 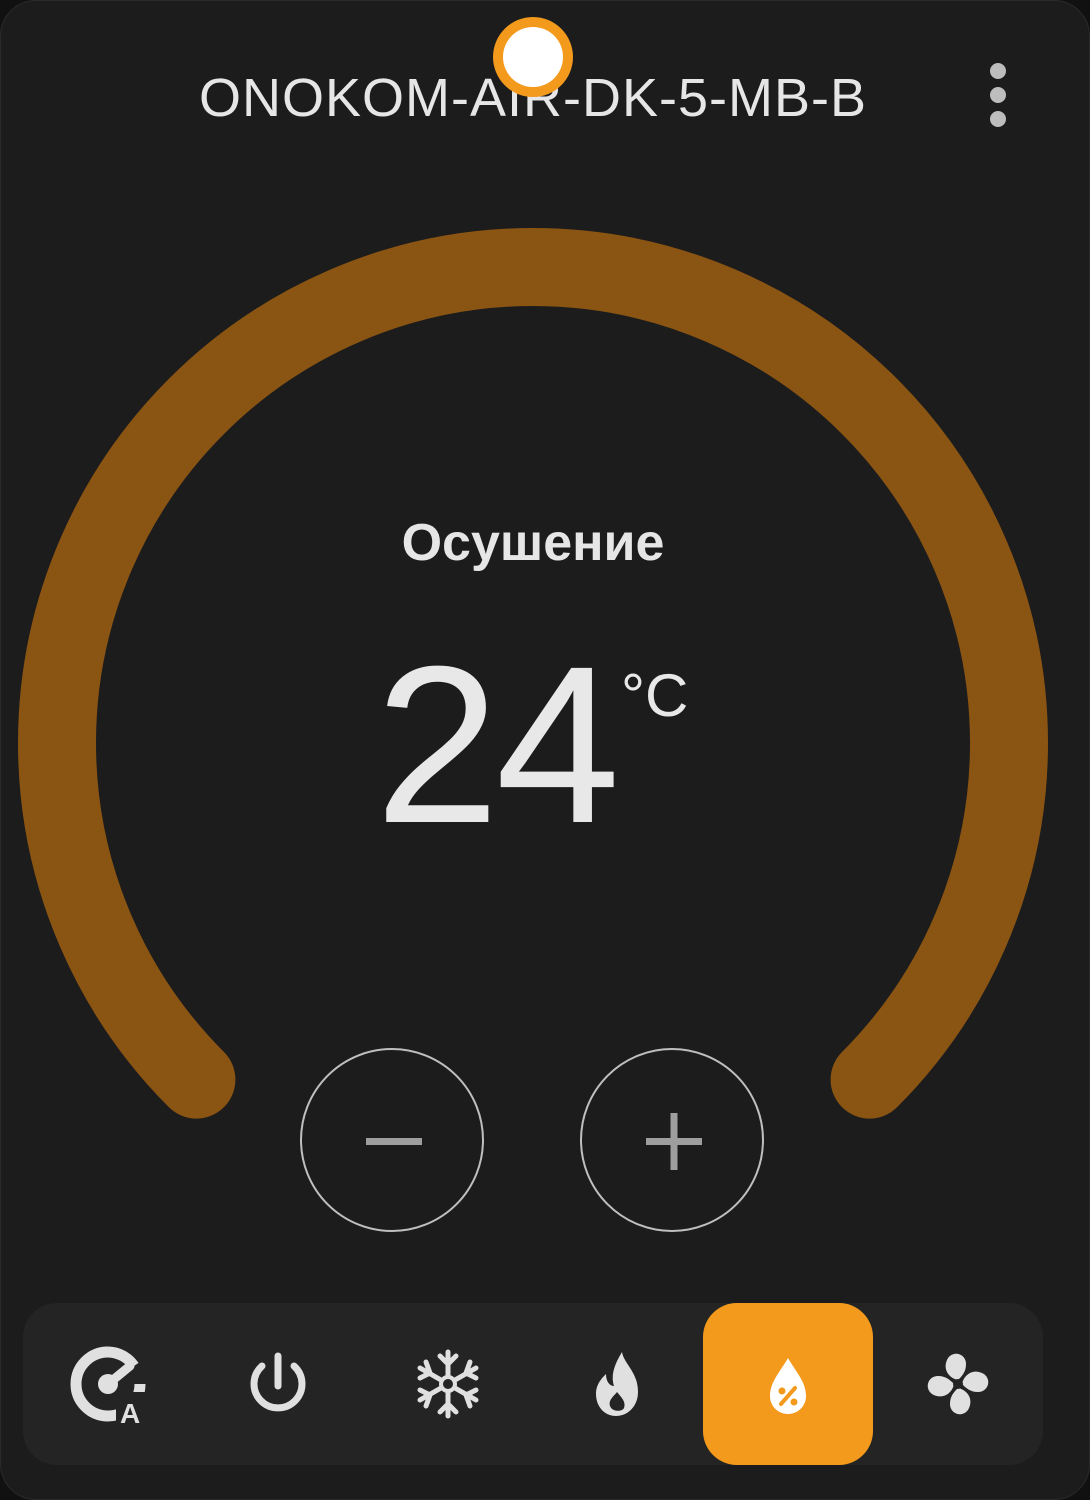 What do you see at coordinates (533, 543) in the screenshot?
I see `hvac-mode-label: Осушение` at bounding box center [533, 543].